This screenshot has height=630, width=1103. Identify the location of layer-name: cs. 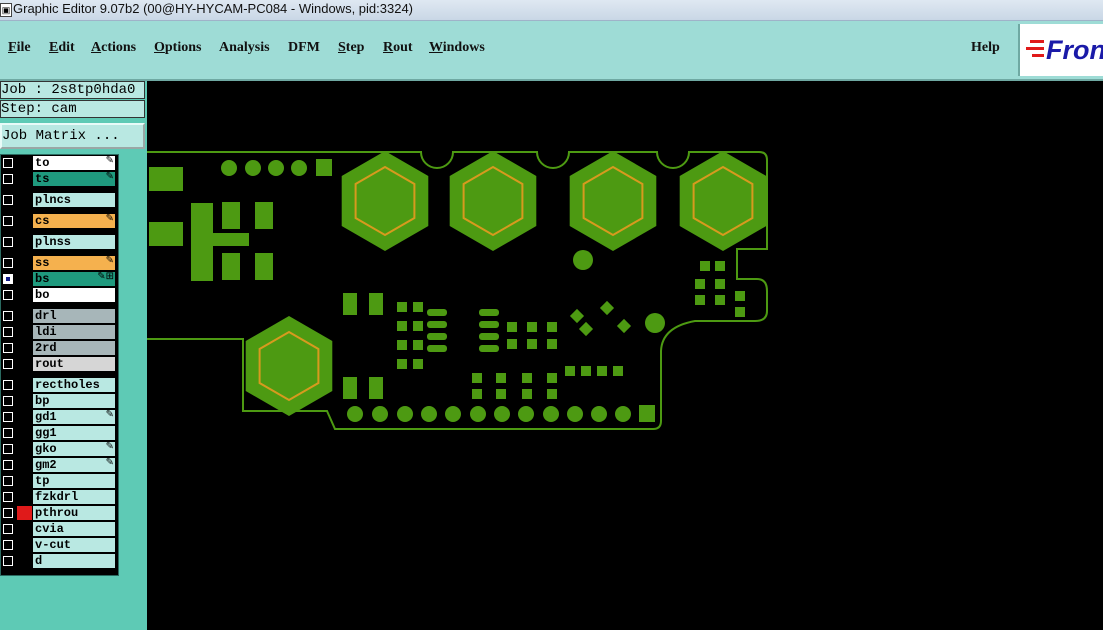
(74, 221).